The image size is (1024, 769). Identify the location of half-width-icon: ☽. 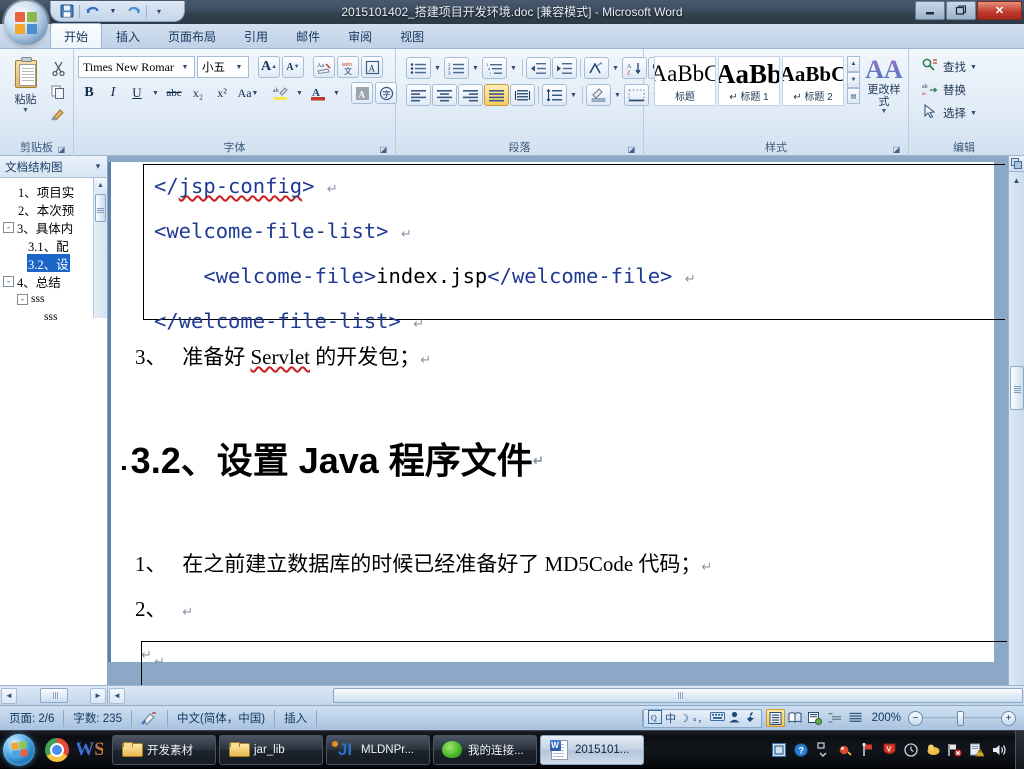
(684, 718).